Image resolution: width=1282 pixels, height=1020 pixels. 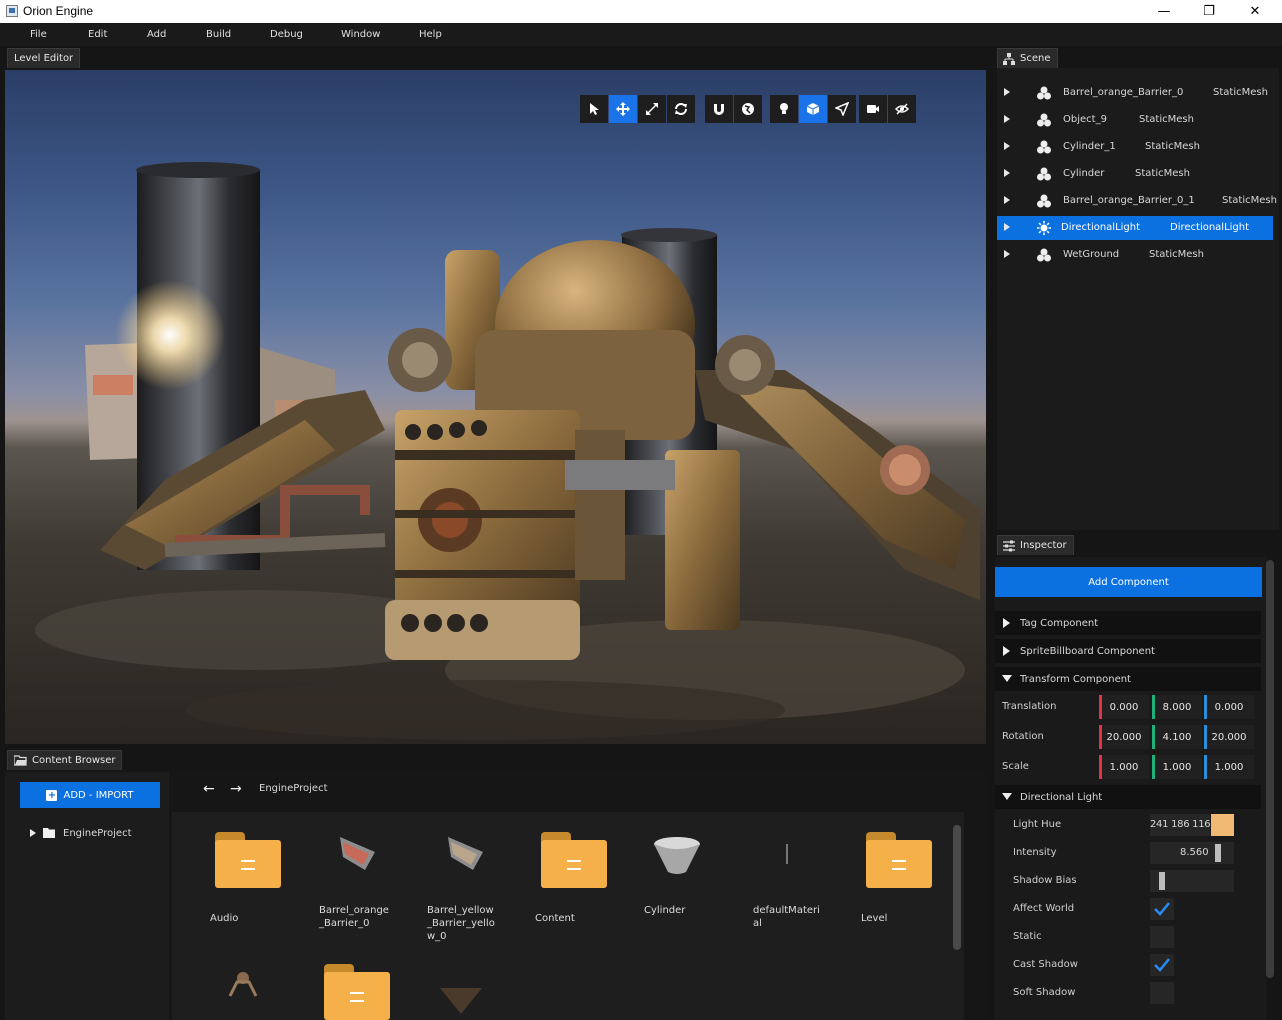 What do you see at coordinates (1162, 965) in the screenshot?
I see `cast-shadow-checkbox` at bounding box center [1162, 965].